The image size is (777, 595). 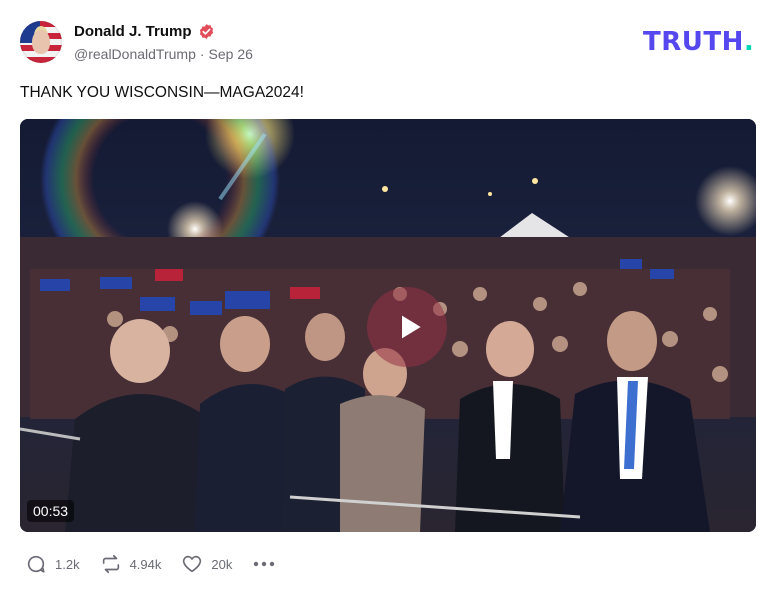 I want to click on more-options-button, so click(x=264, y=564).